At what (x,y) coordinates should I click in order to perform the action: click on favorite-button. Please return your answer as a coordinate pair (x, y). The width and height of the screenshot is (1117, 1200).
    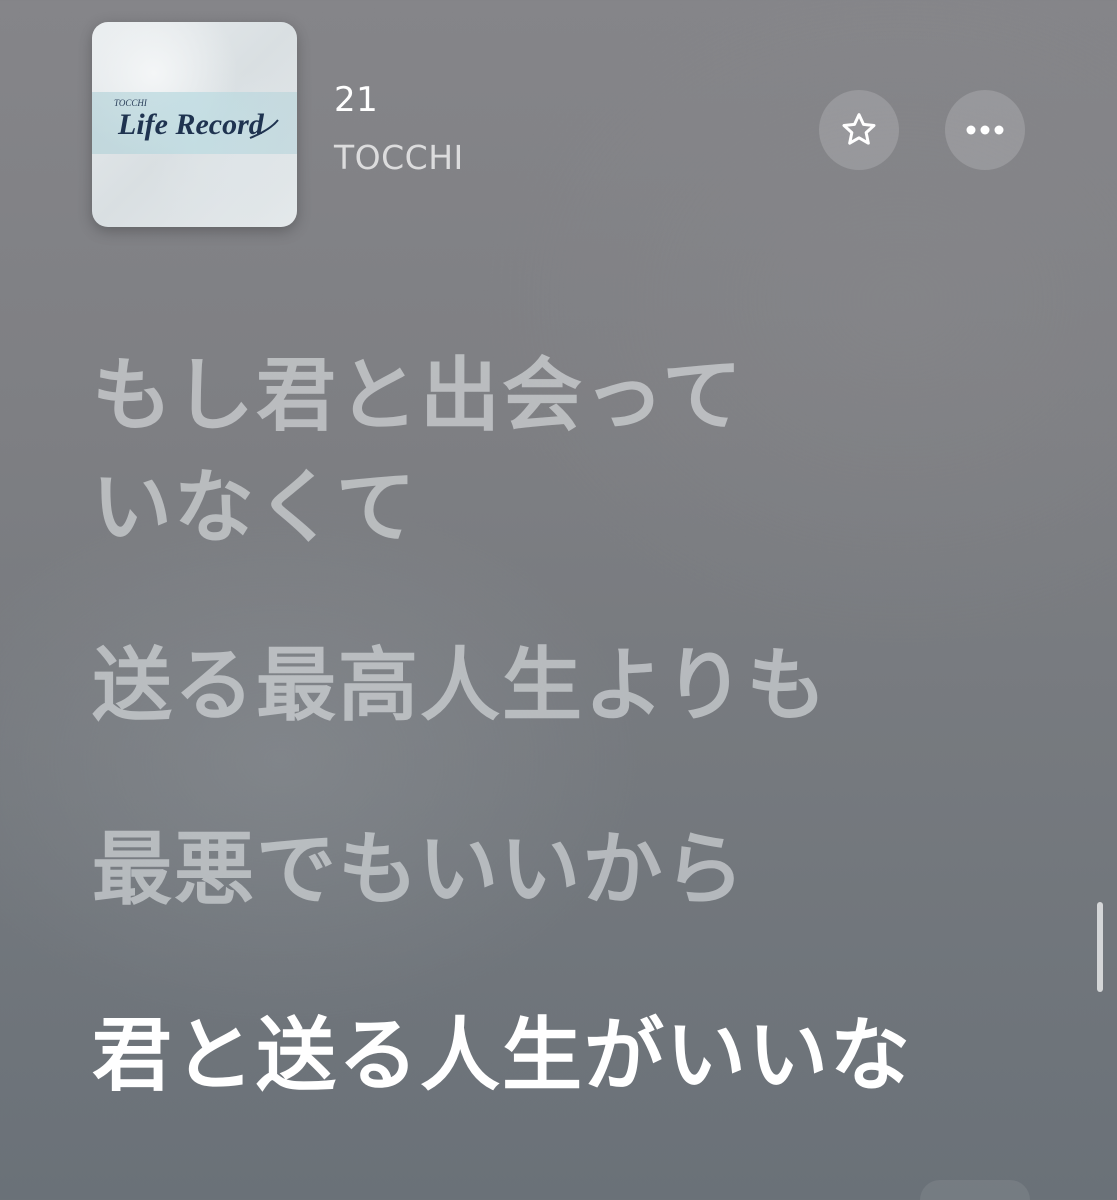
    Looking at the image, I should click on (859, 130).